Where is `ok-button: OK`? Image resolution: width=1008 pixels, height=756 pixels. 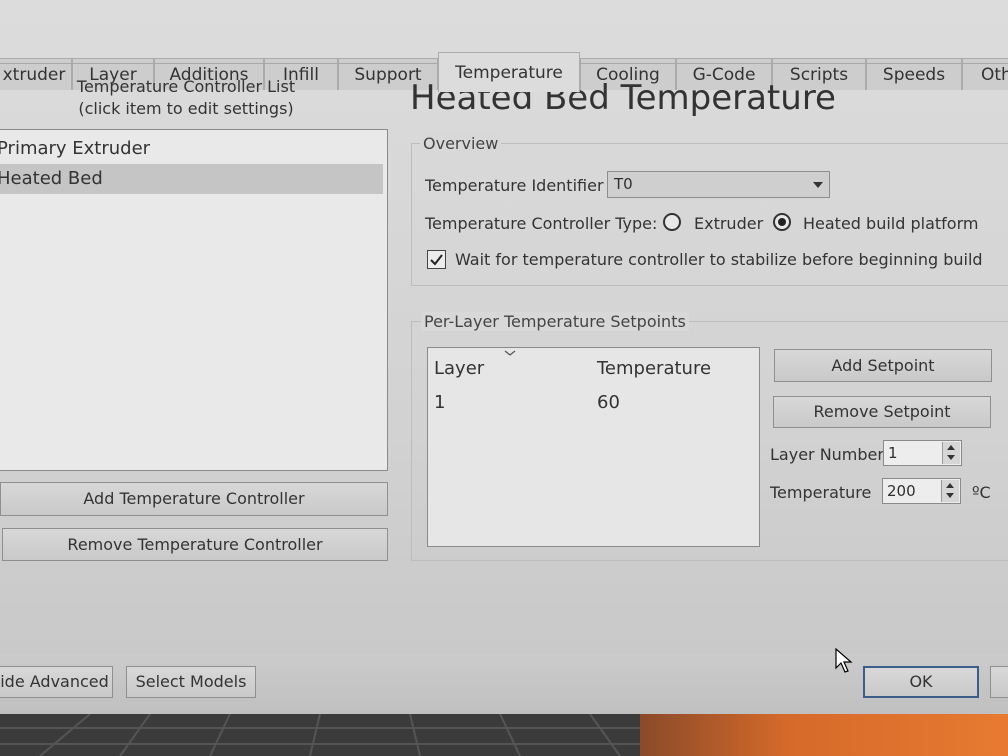
ok-button: OK is located at coordinates (921, 682).